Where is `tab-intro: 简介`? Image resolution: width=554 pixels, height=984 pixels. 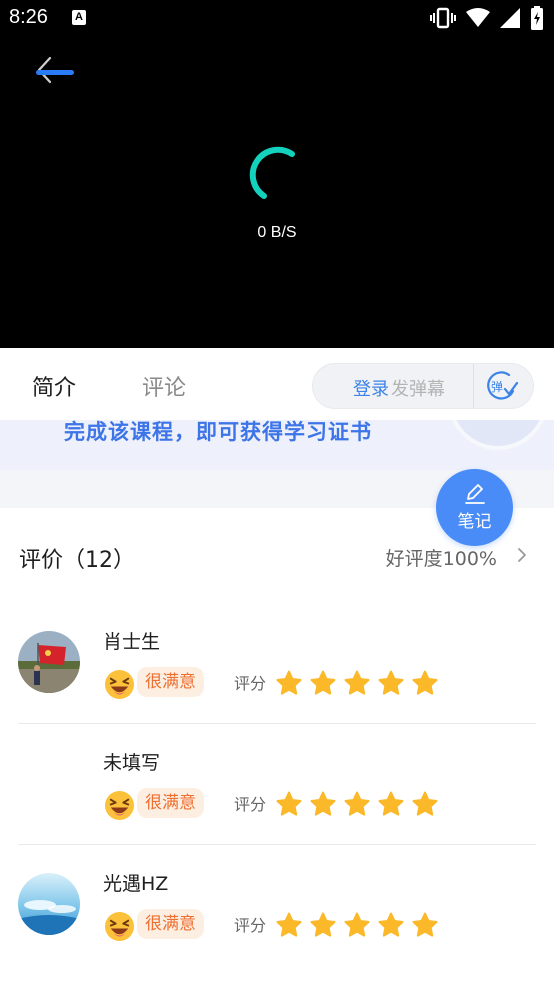 tab-intro: 简介 is located at coordinates (54, 386).